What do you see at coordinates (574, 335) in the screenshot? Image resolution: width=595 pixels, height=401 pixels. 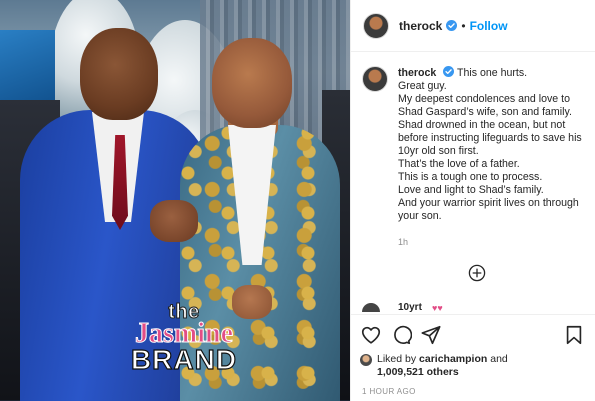 I see `bookmark-icon` at bounding box center [574, 335].